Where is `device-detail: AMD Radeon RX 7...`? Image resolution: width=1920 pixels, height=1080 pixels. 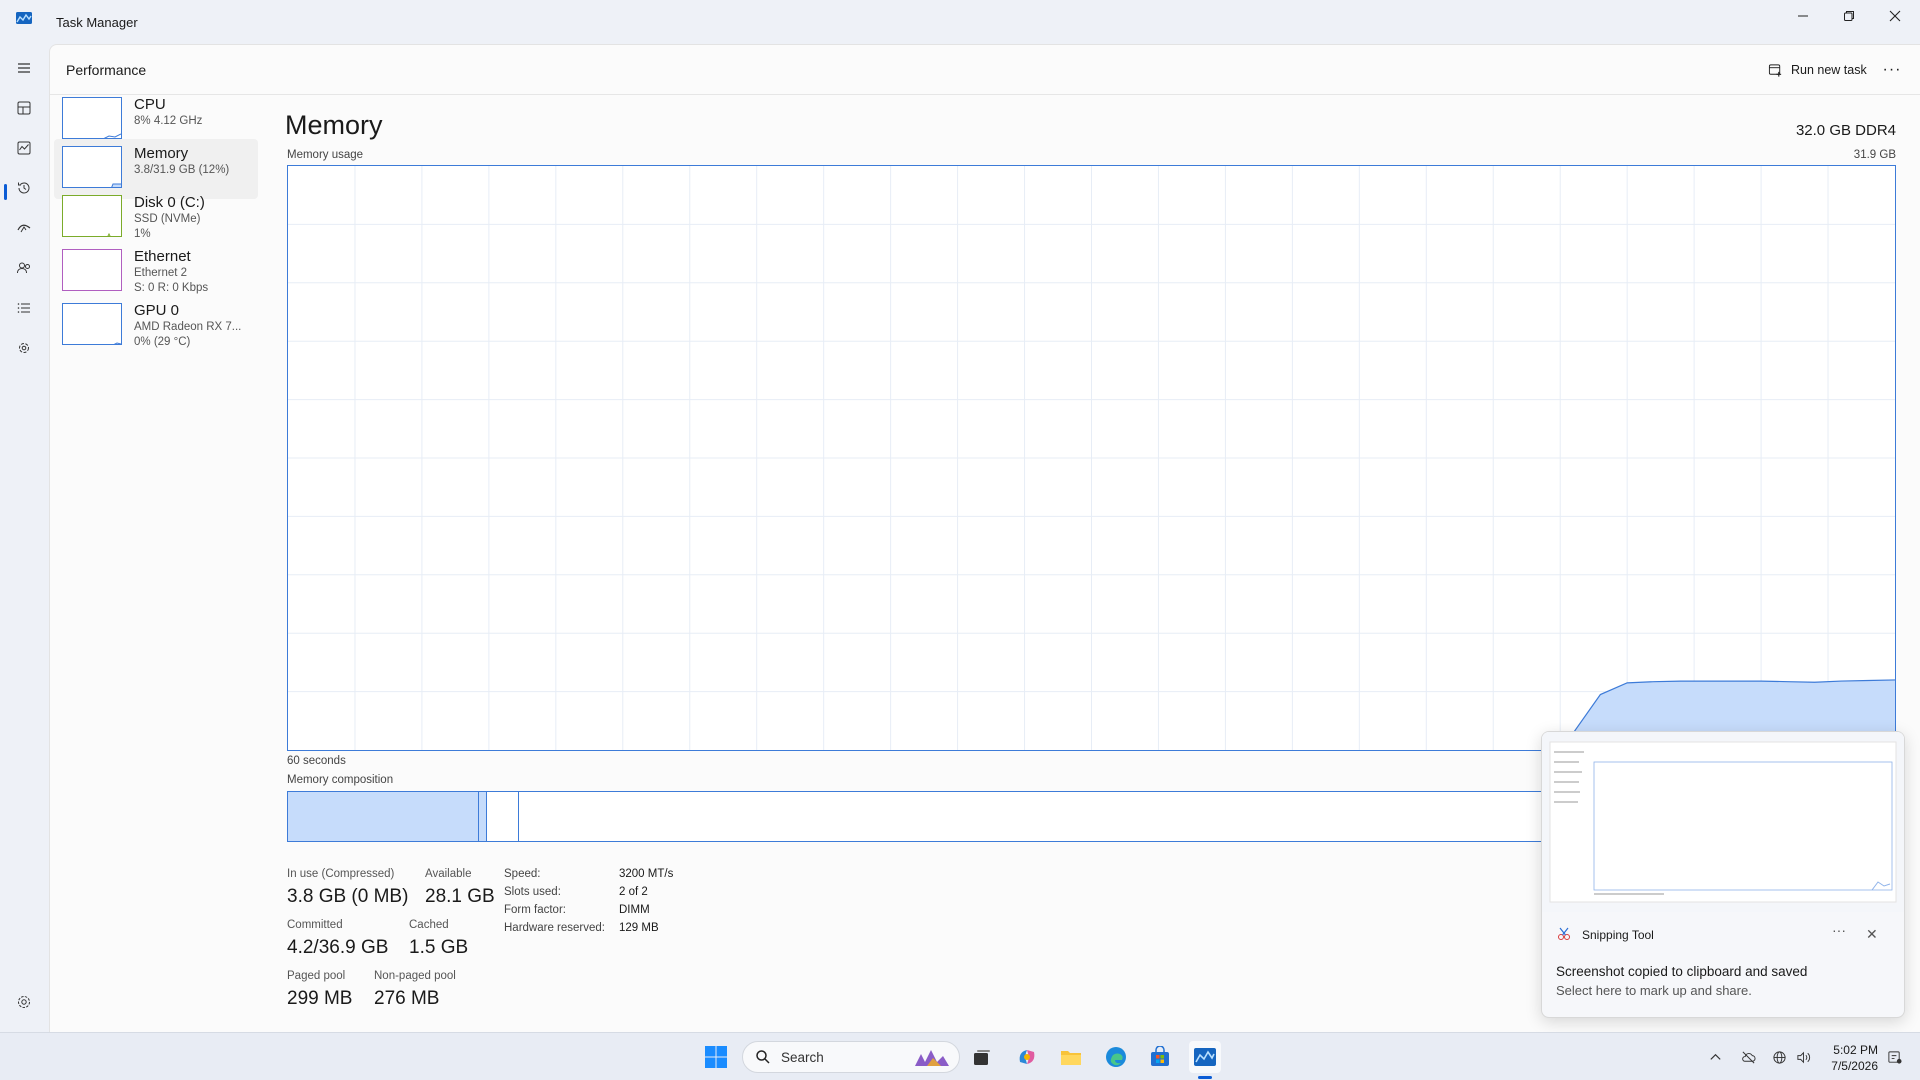 device-detail: AMD Radeon RX 7... is located at coordinates (188, 327).